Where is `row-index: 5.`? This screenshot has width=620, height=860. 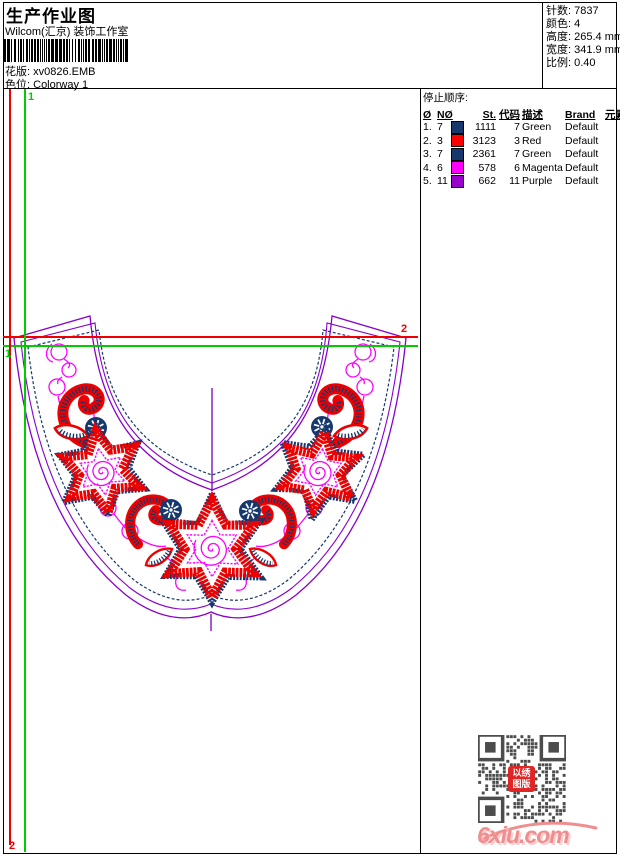
row-index: 5. is located at coordinates (427, 181).